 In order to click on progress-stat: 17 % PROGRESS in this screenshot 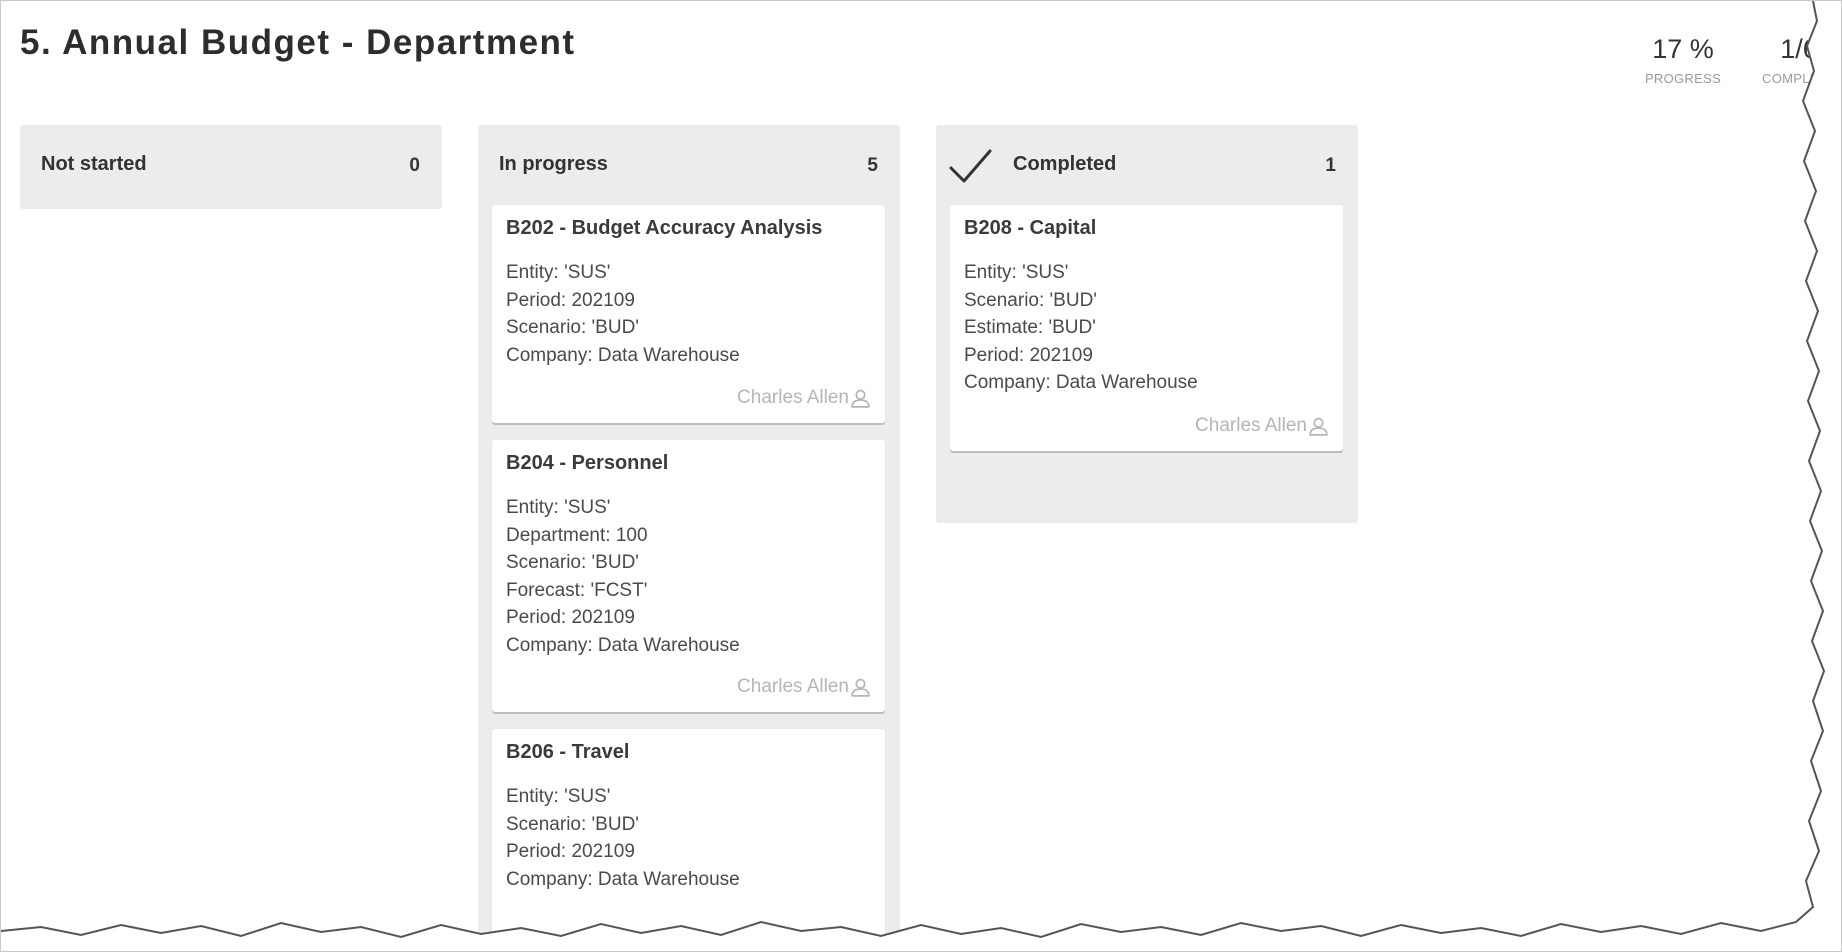, I will do `click(1683, 59)`.